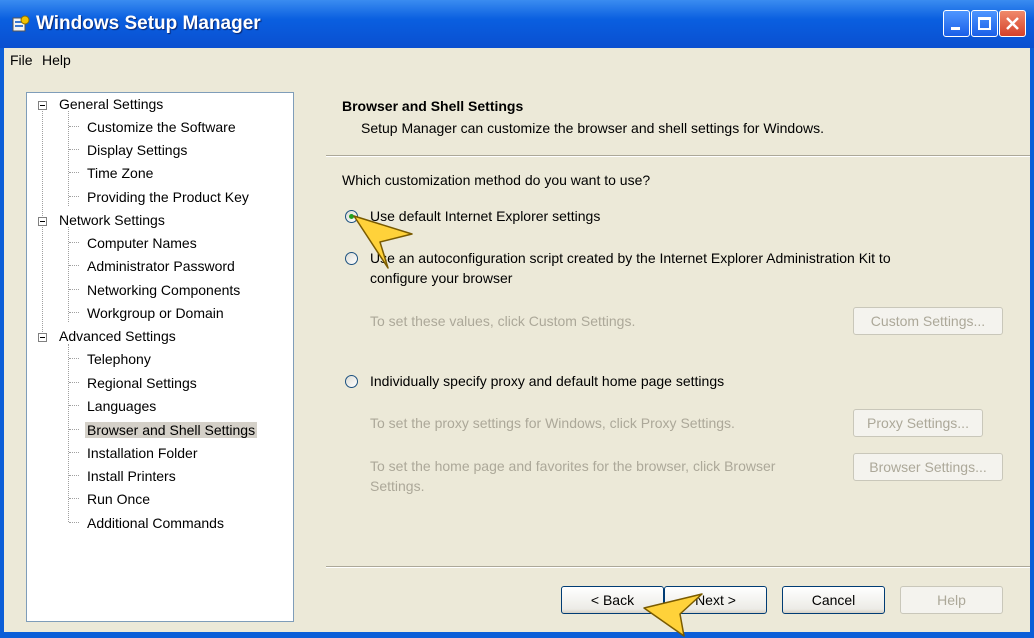 Image resolution: width=1034 pixels, height=638 pixels. Describe the element at coordinates (142, 453) in the screenshot. I see `tree-item: Installation Folder` at that location.